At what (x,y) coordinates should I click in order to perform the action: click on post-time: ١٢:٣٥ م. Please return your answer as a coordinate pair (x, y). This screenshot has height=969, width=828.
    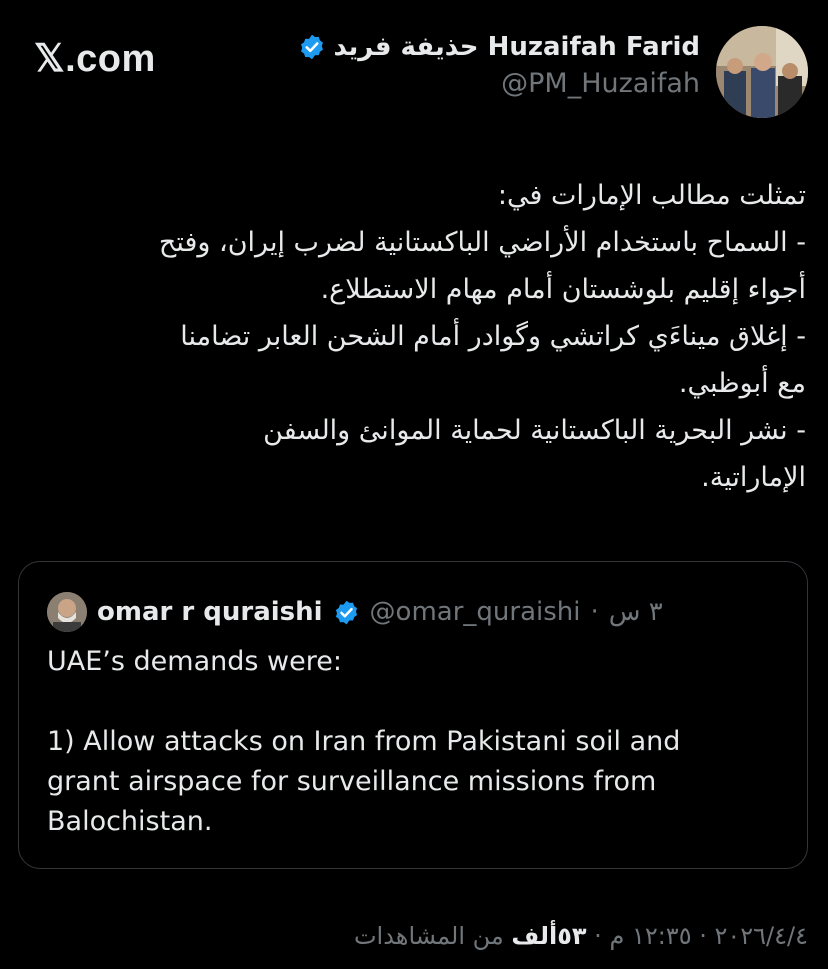
    Looking at the image, I should click on (650, 936).